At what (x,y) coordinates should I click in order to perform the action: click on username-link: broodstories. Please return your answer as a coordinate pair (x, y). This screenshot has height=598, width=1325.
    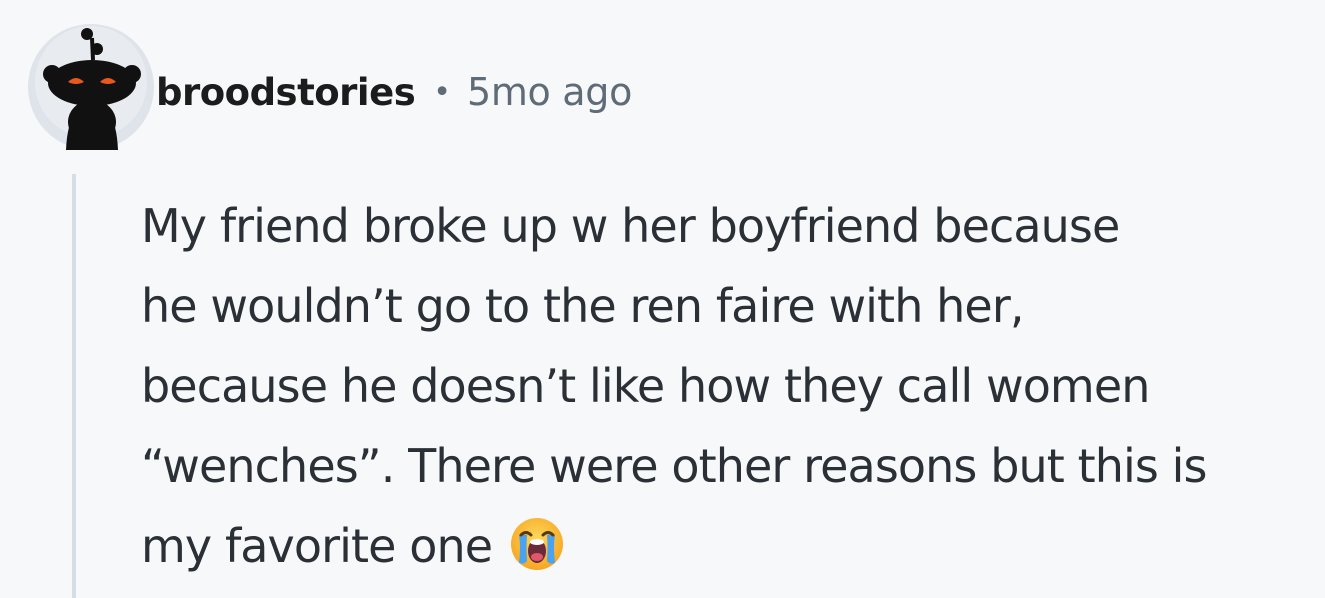
    Looking at the image, I should click on (286, 92).